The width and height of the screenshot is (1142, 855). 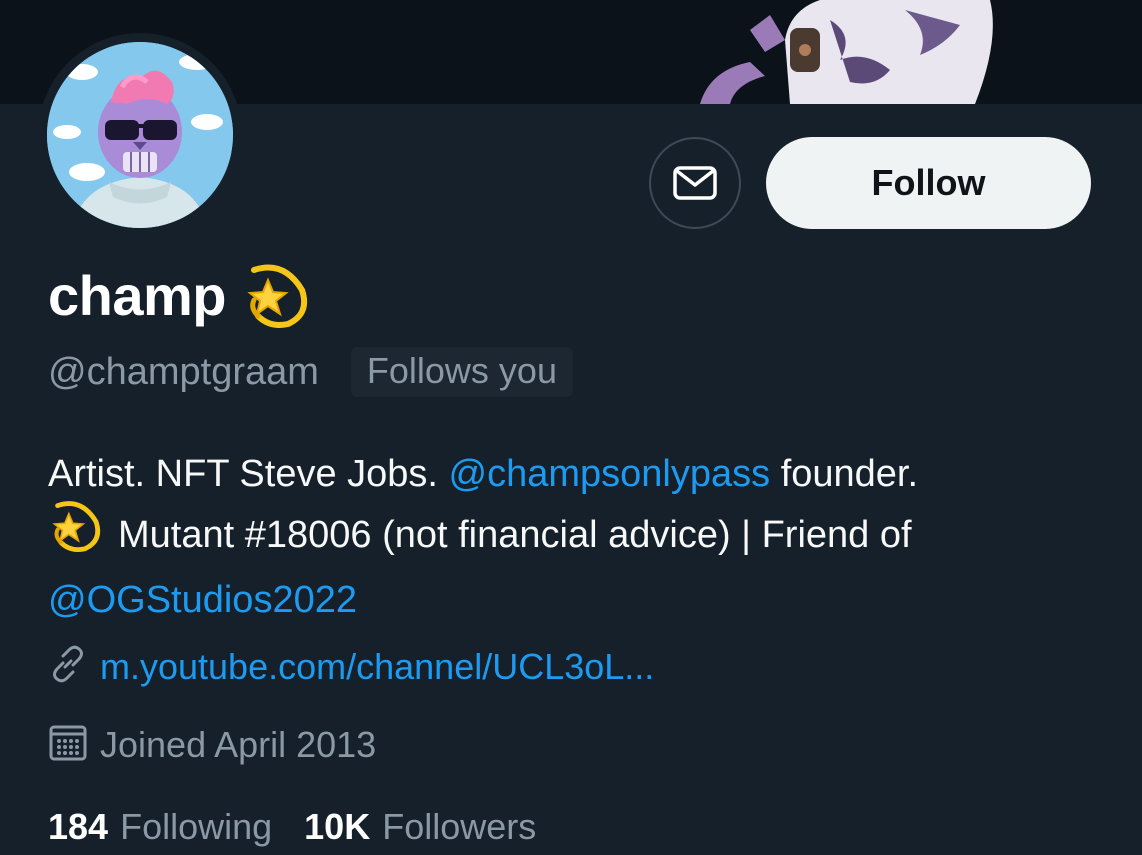 What do you see at coordinates (68, 666) in the screenshot?
I see `link-icon` at bounding box center [68, 666].